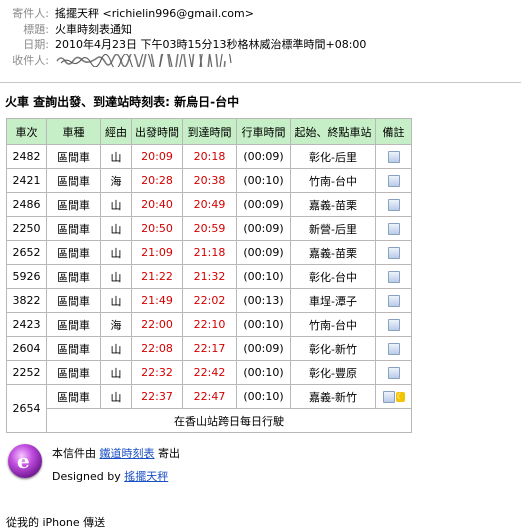 This screenshot has height=531, width=521. What do you see at coordinates (36, 29) in the screenshot?
I see `subject-label: 標題:` at bounding box center [36, 29].